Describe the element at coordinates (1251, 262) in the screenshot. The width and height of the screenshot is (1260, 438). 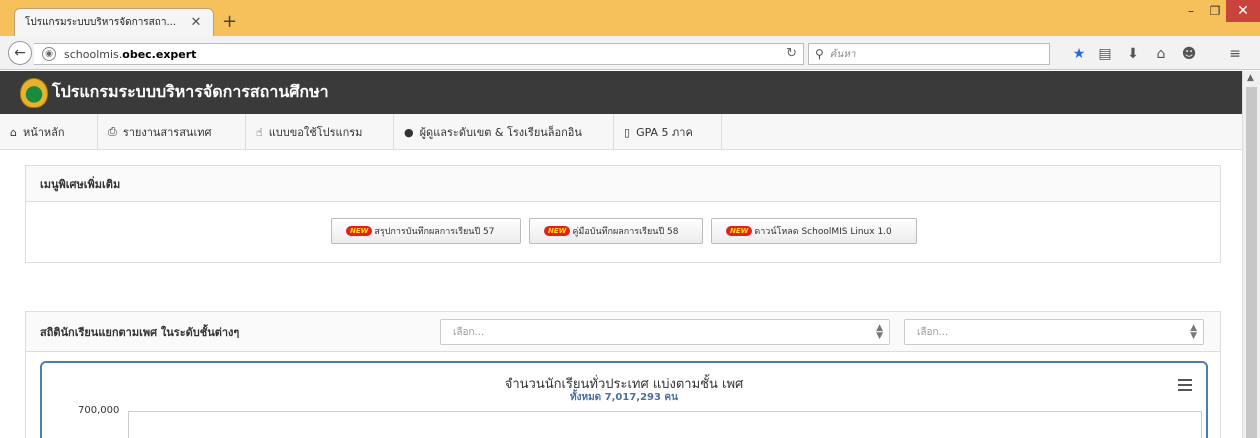
I see `scroll-thumb` at that location.